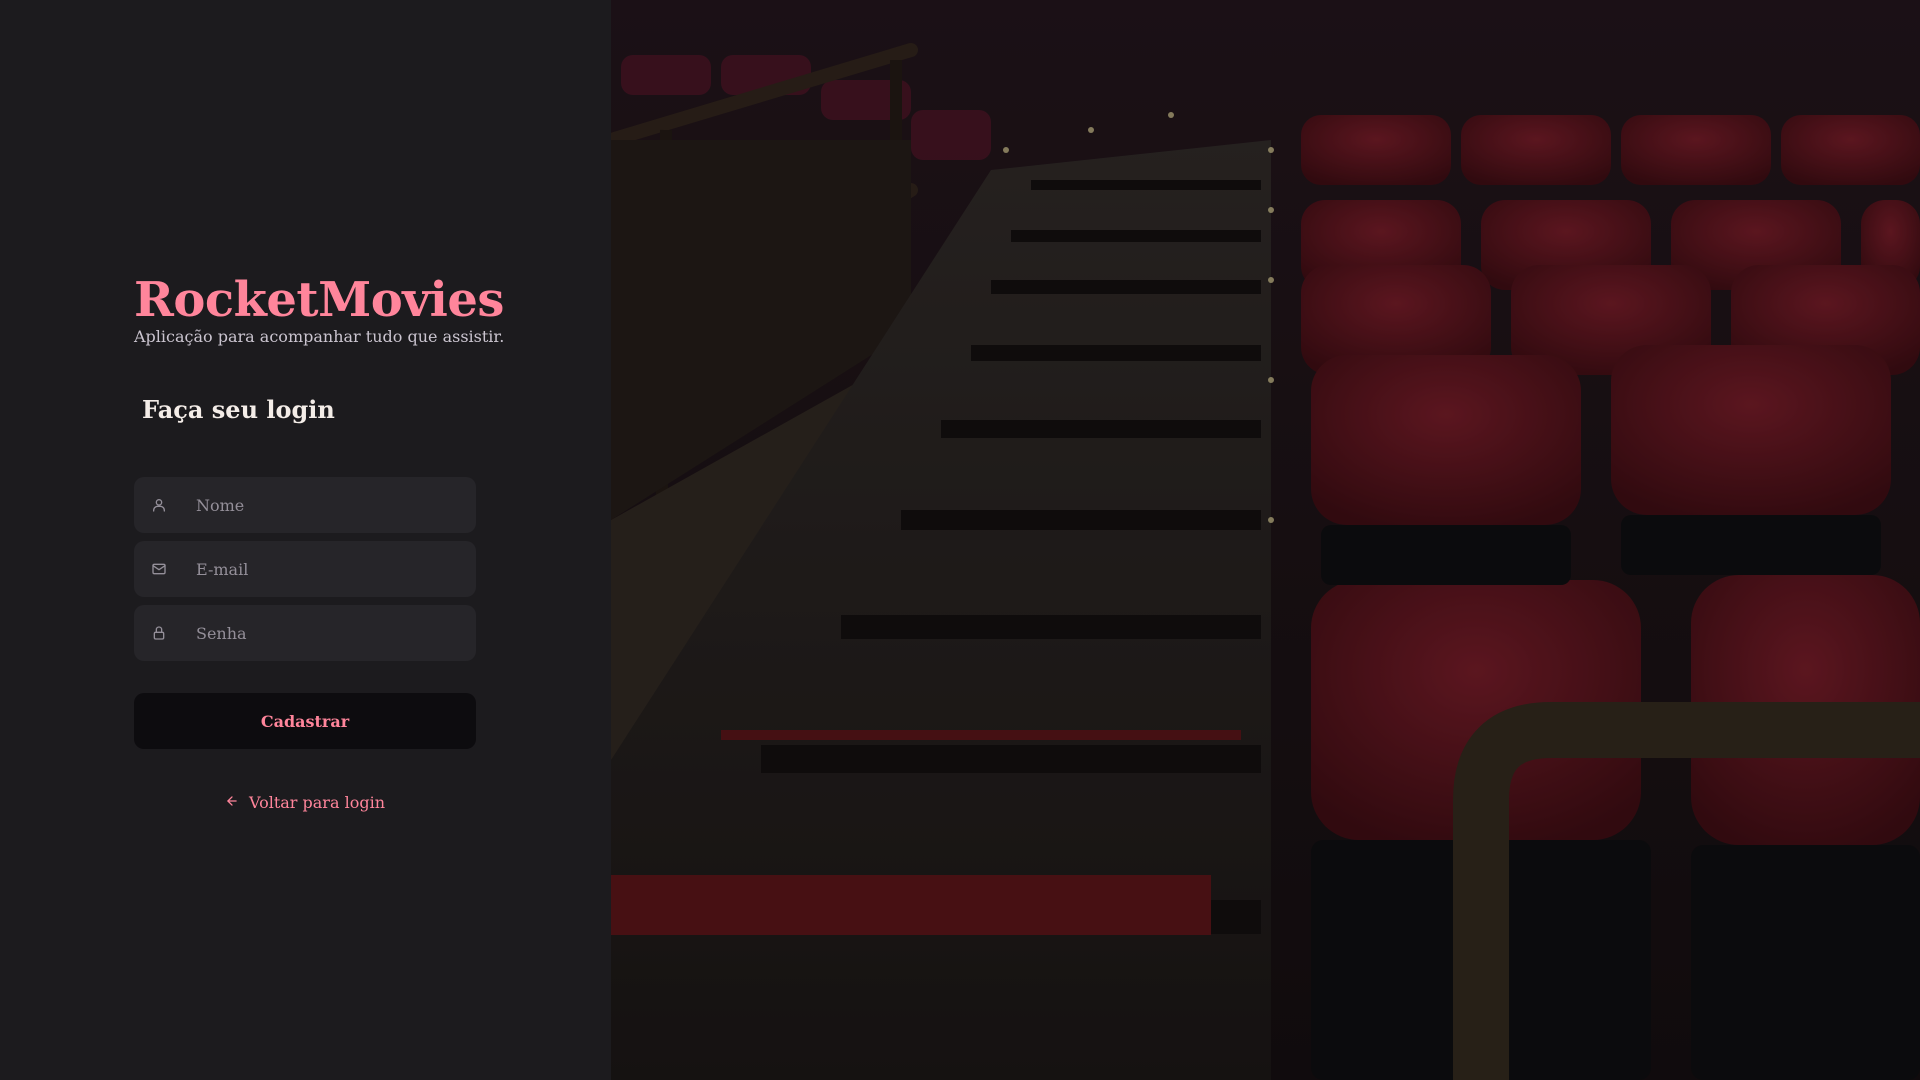  Describe the element at coordinates (316, 802) in the screenshot. I see `back-link-label: Voltar para login` at that location.